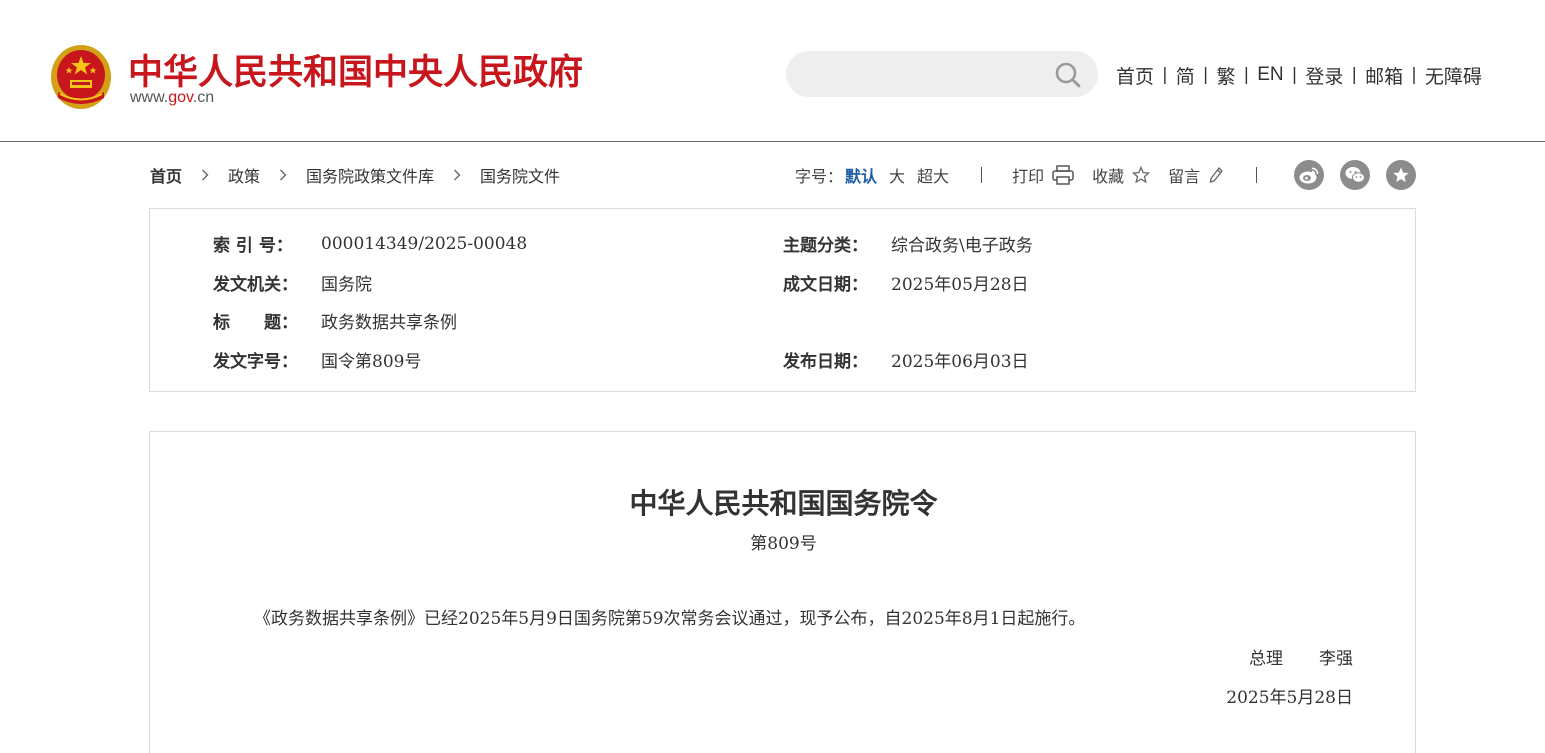 This screenshot has width=1545, height=753. Describe the element at coordinates (1108, 176) in the screenshot. I see `favorite-label: 收藏` at that location.